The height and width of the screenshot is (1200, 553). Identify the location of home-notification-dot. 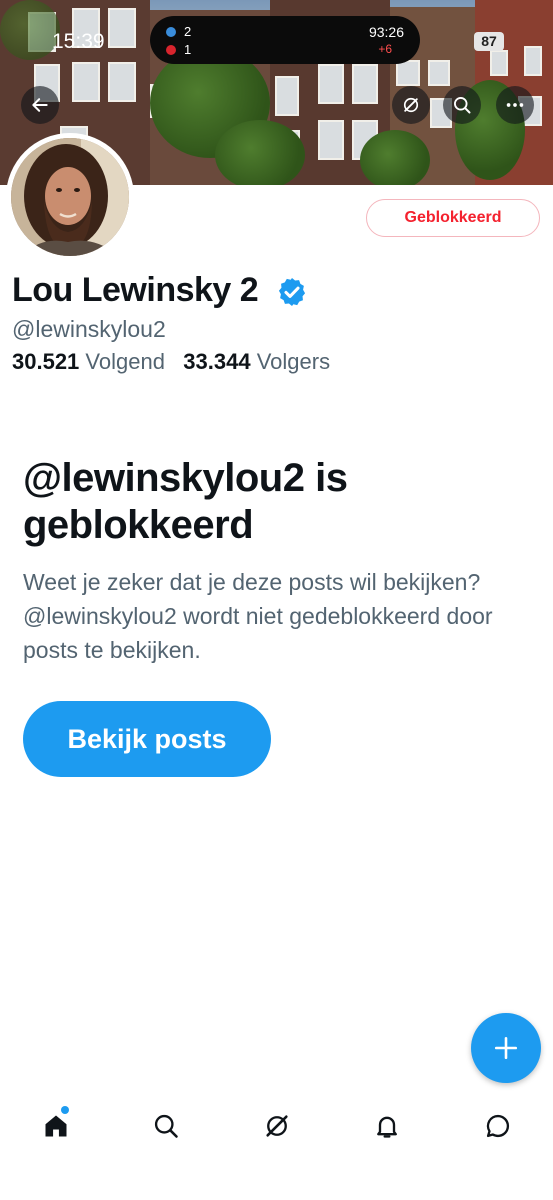
(65, 1110).